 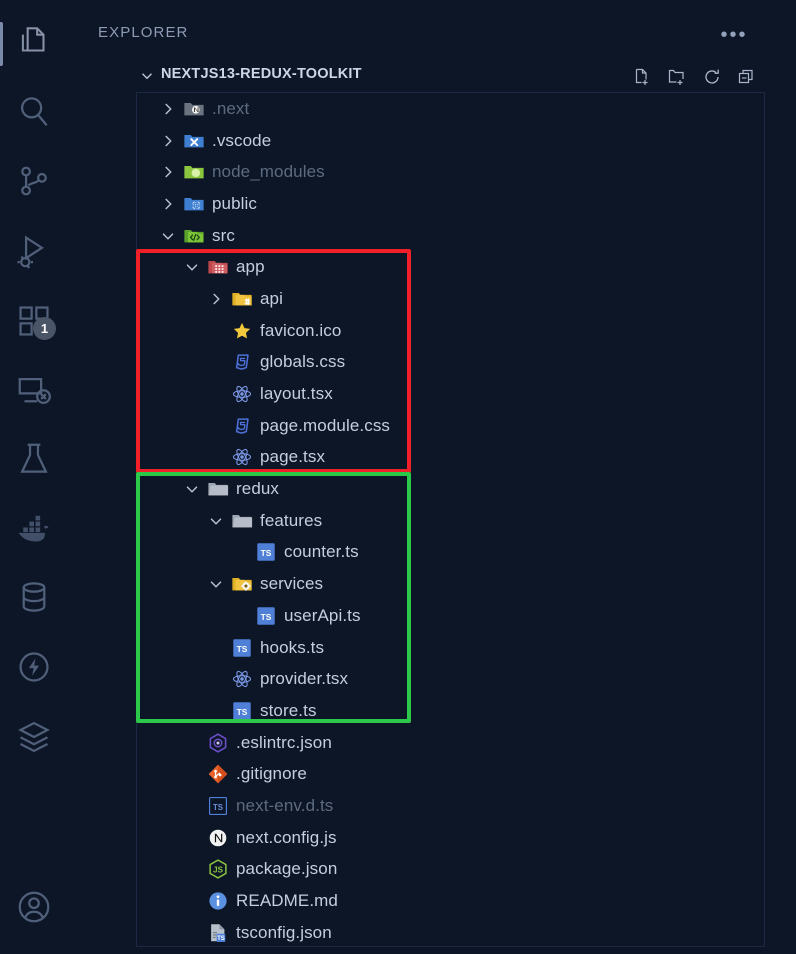 What do you see at coordinates (450, 489) in the screenshot?
I see `tree-row-redux: redux` at bounding box center [450, 489].